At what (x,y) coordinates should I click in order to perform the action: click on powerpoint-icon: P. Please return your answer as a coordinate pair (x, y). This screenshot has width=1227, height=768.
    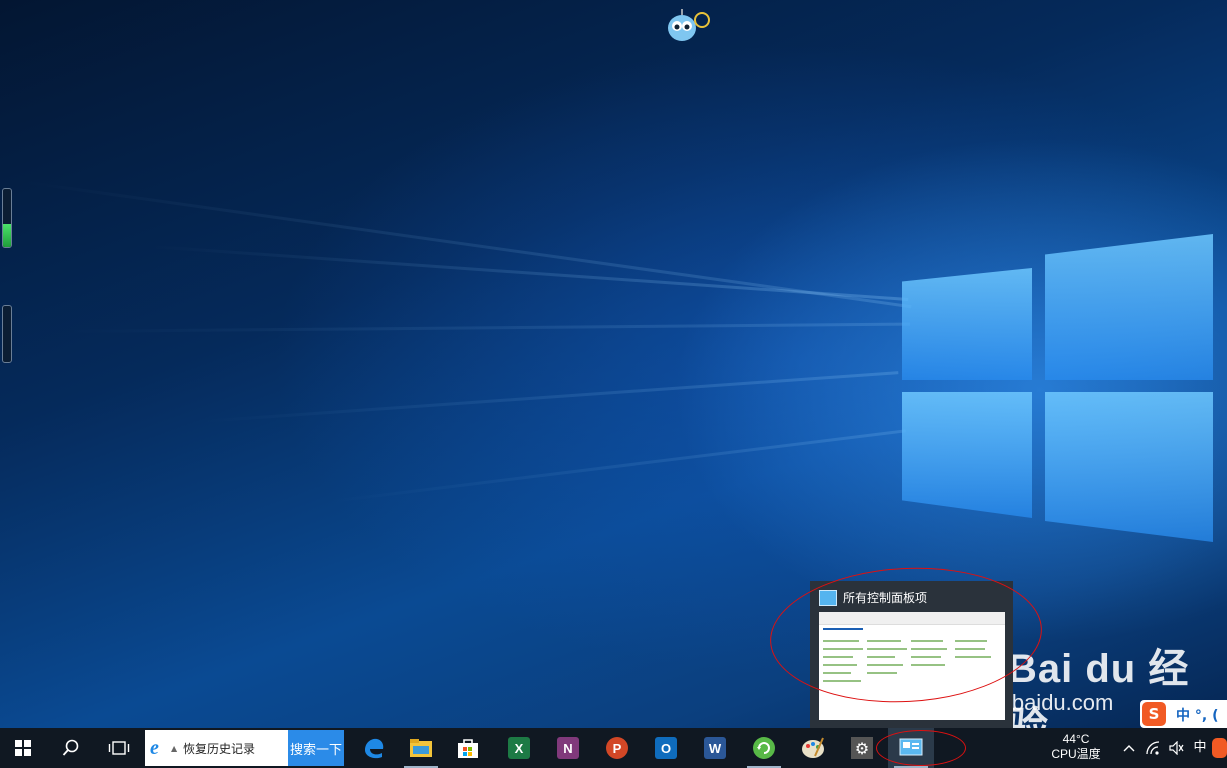
    Looking at the image, I should click on (617, 748).